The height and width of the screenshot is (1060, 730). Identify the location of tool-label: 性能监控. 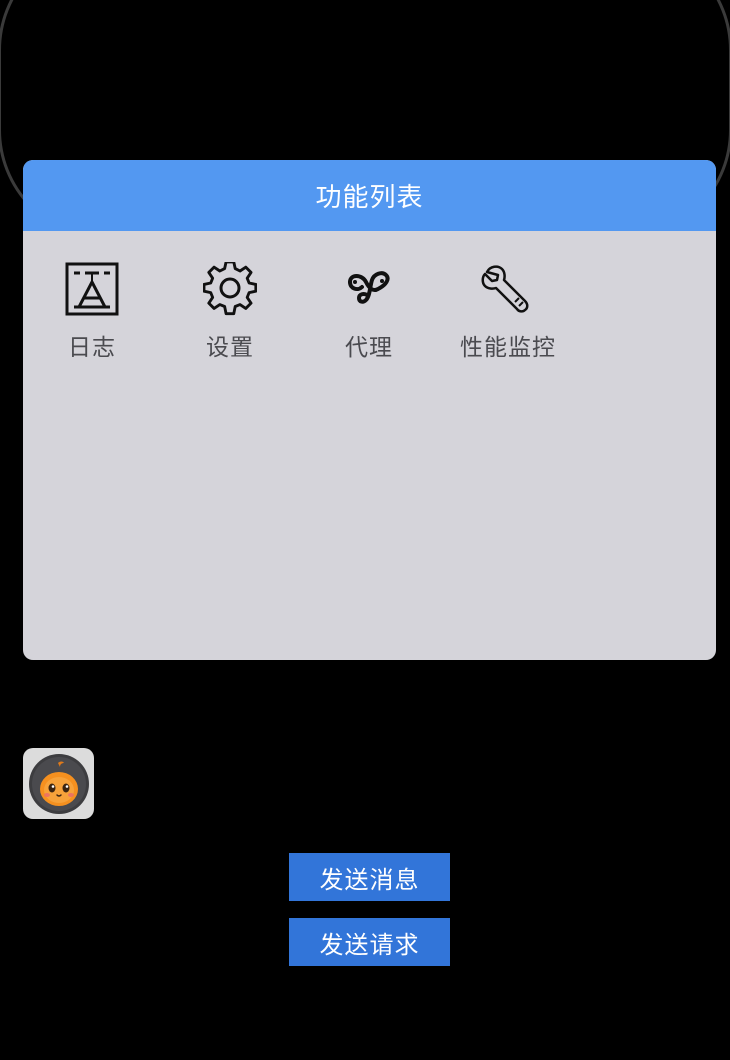
(508, 348).